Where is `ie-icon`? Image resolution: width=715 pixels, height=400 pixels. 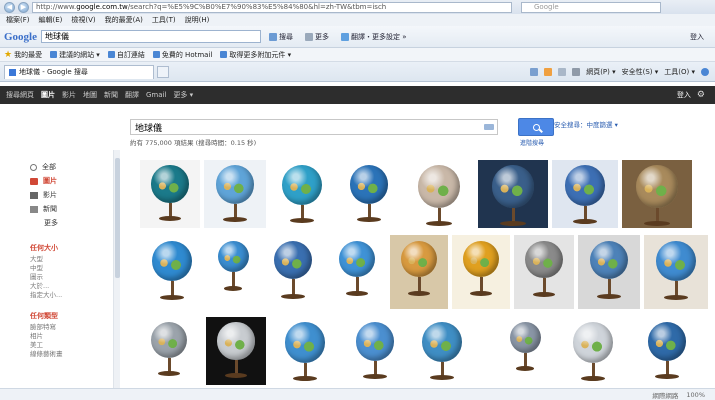
ie-icon is located at coordinates (224, 54).